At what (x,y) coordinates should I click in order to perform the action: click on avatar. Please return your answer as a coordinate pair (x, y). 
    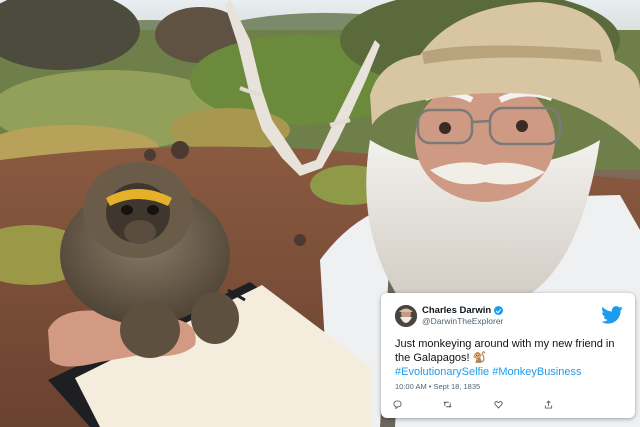
    Looking at the image, I should click on (406, 316).